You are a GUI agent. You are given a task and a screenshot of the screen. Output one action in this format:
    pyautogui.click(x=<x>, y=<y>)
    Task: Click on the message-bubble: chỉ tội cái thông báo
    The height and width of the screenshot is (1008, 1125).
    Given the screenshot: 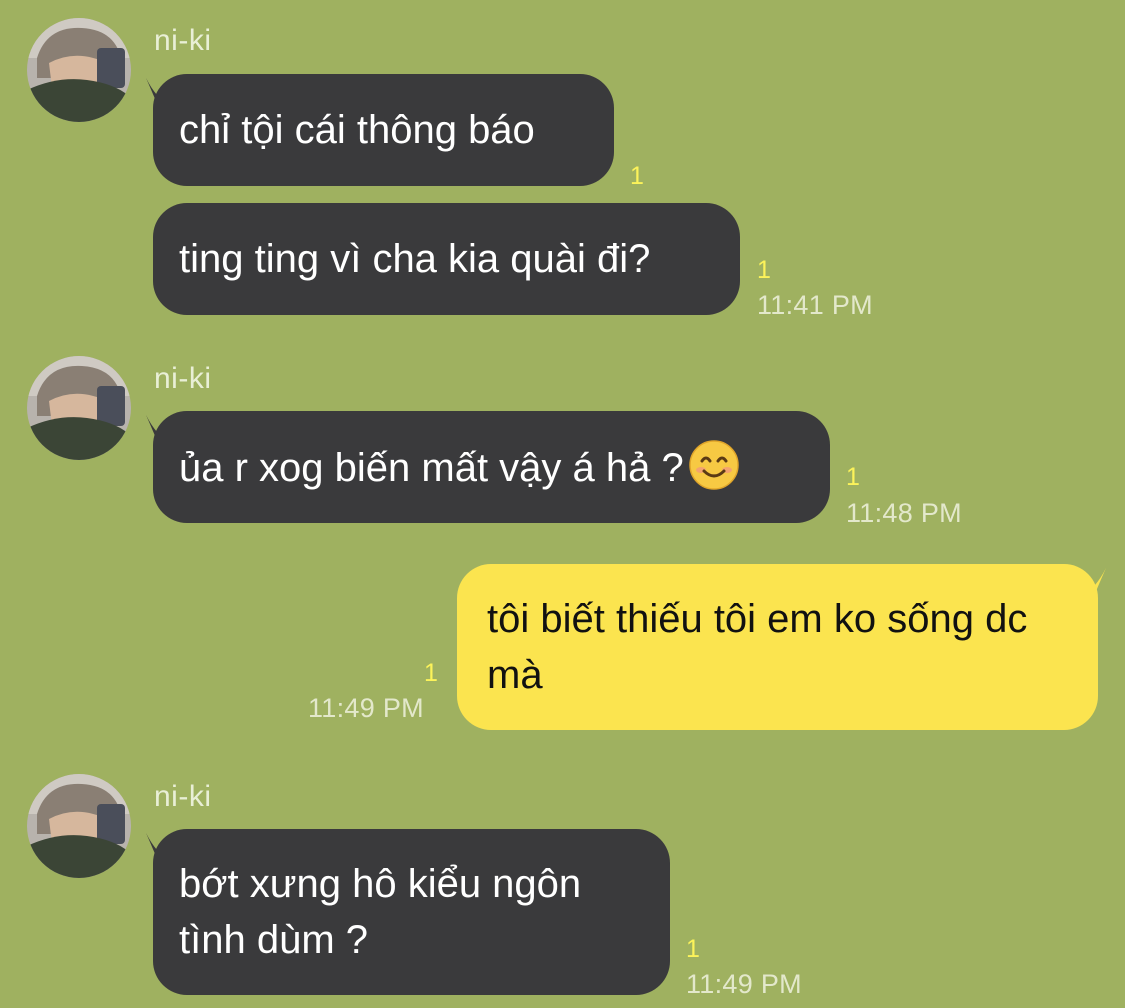 What is the action you would take?
    pyautogui.click(x=383, y=130)
    